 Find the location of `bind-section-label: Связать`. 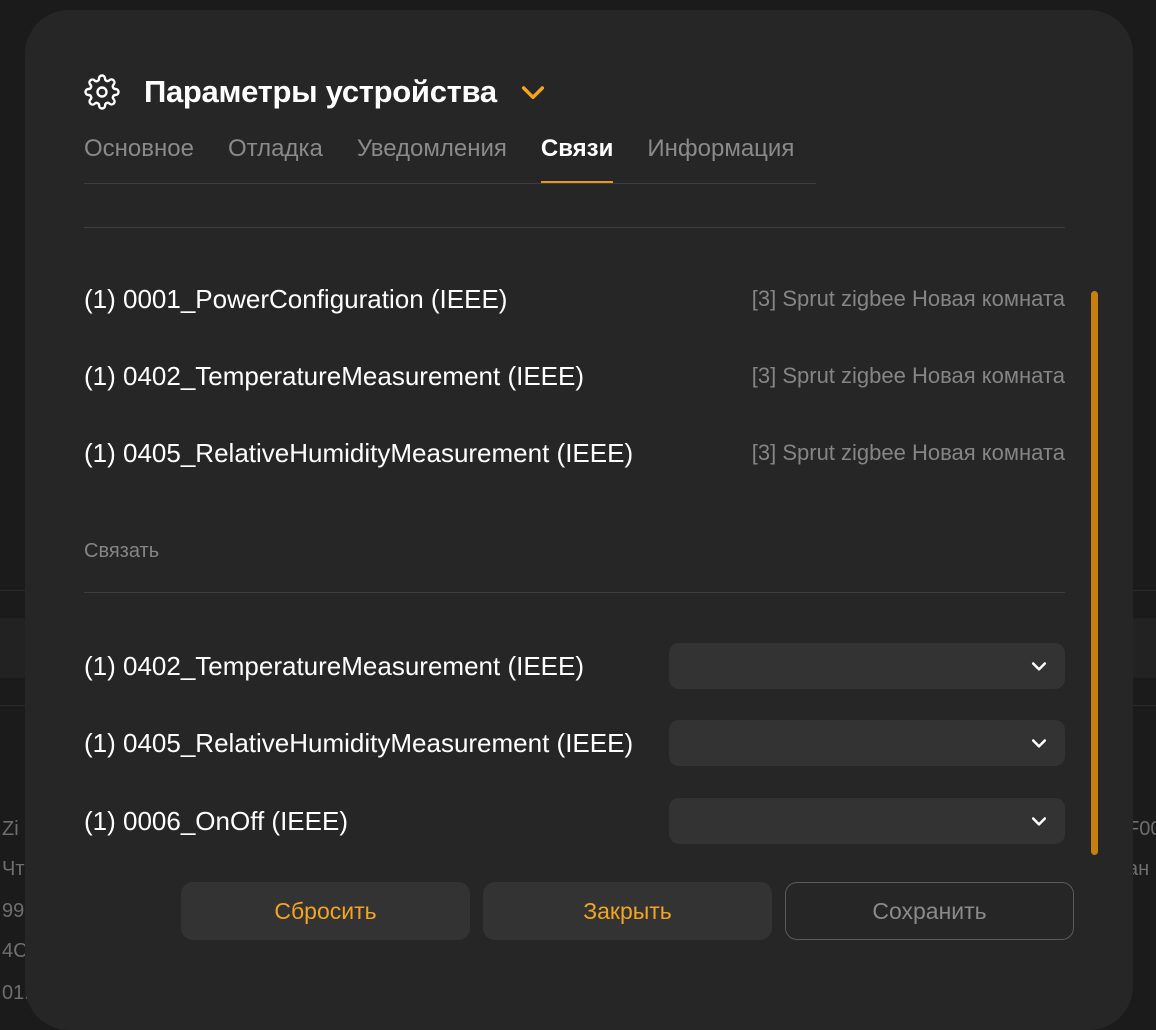

bind-section-label: Связать is located at coordinates (122, 551).